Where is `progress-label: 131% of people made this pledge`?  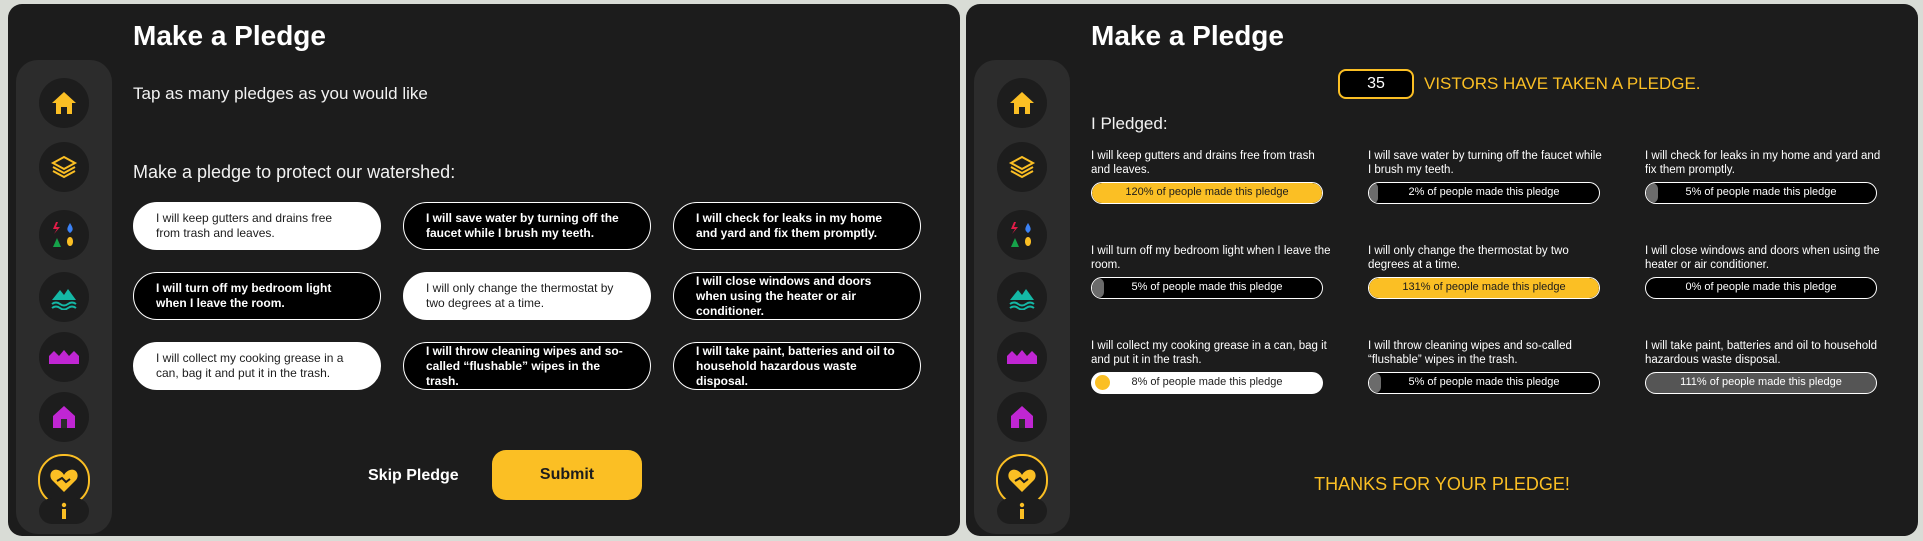
progress-label: 131% of people made this pledge is located at coordinates (1484, 287).